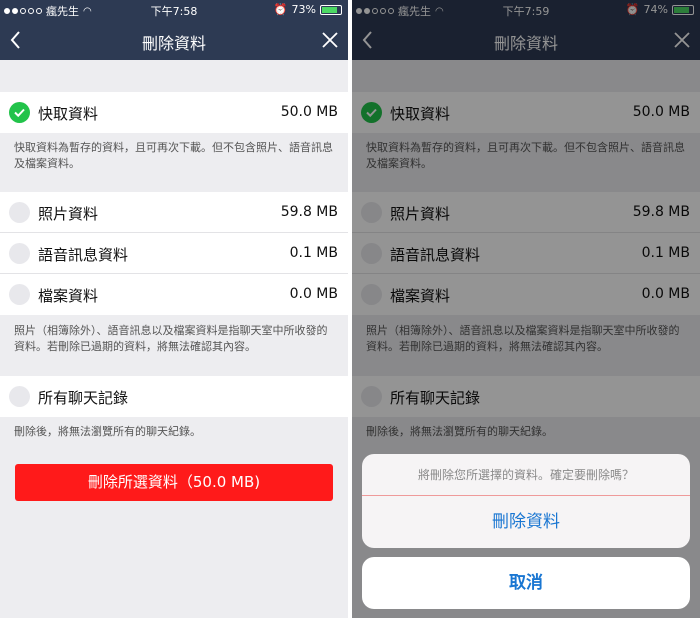 The image size is (700, 618). I want to click on status-bar: 瘋先生 ◠ 下午7:58 ⏰ 73%, so click(174, 10).